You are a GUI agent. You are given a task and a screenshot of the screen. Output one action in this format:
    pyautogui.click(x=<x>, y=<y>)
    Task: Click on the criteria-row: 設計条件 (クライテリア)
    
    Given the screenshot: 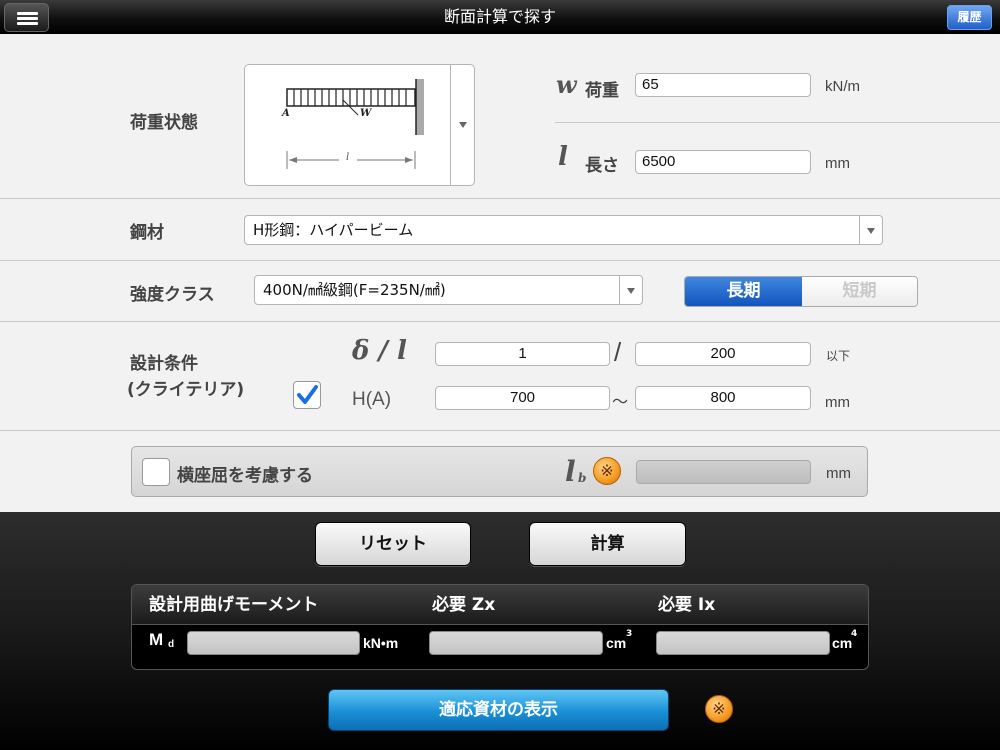 What is the action you would take?
    pyautogui.click(x=500, y=376)
    